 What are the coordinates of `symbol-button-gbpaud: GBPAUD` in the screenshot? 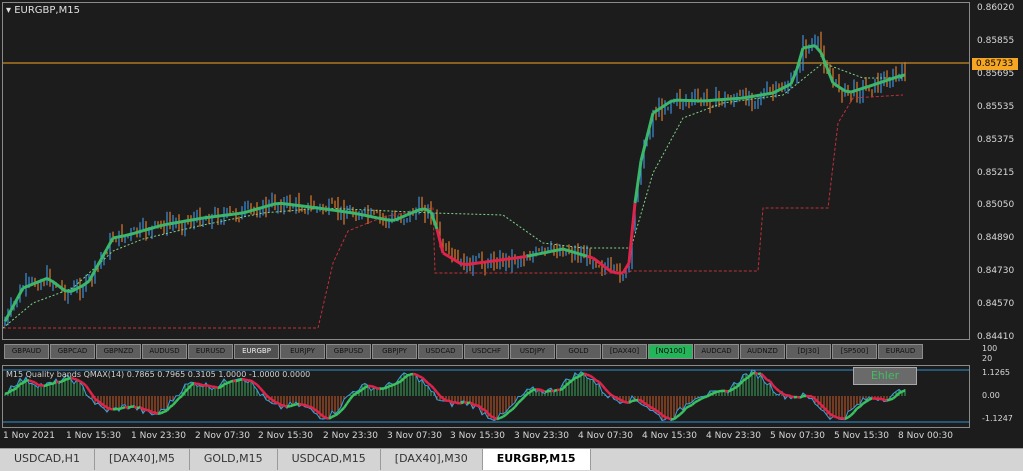 It's located at (26, 351).